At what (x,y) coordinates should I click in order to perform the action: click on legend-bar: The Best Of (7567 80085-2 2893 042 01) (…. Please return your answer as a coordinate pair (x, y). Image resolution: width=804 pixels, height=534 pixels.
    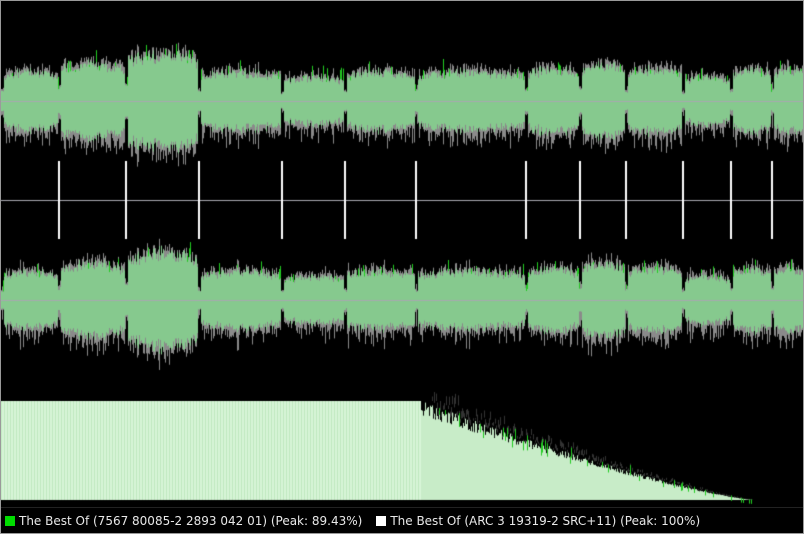
    Looking at the image, I should click on (402, 520).